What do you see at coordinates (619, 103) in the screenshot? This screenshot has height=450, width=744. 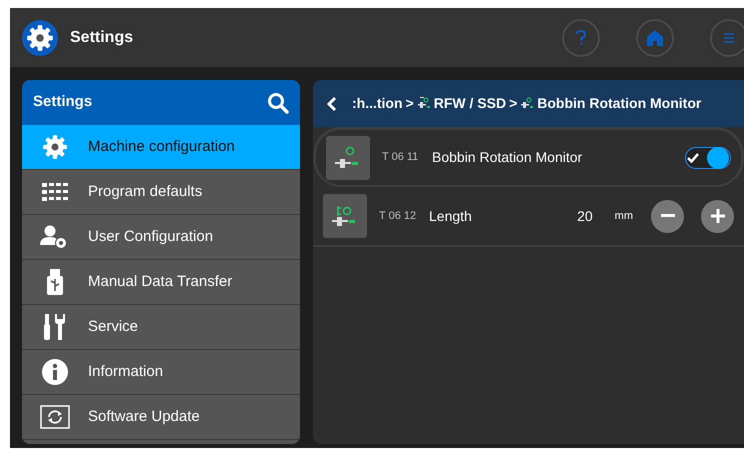 I see `breadcrumb-link: Bobbin Rotation Monitor` at bounding box center [619, 103].